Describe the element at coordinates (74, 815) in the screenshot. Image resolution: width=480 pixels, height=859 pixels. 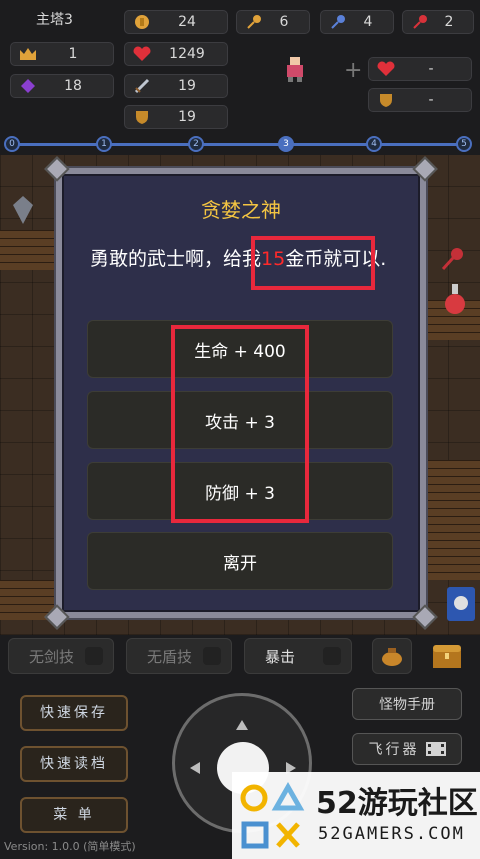
I see `menu-button: 菜 单` at that location.